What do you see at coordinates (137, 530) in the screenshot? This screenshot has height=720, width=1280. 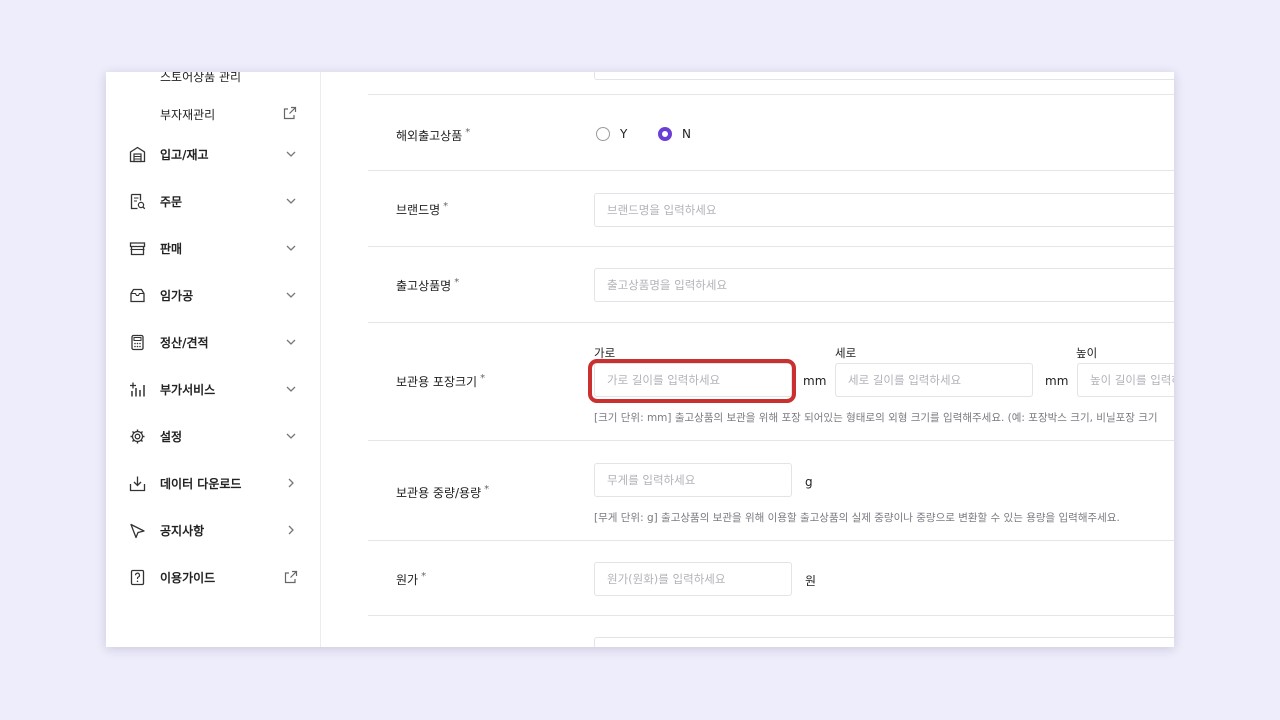 I see `megaphone-icon` at bounding box center [137, 530].